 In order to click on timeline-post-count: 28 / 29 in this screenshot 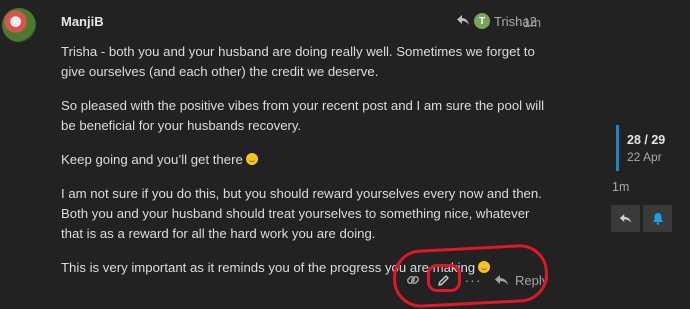, I will do `click(646, 140)`.